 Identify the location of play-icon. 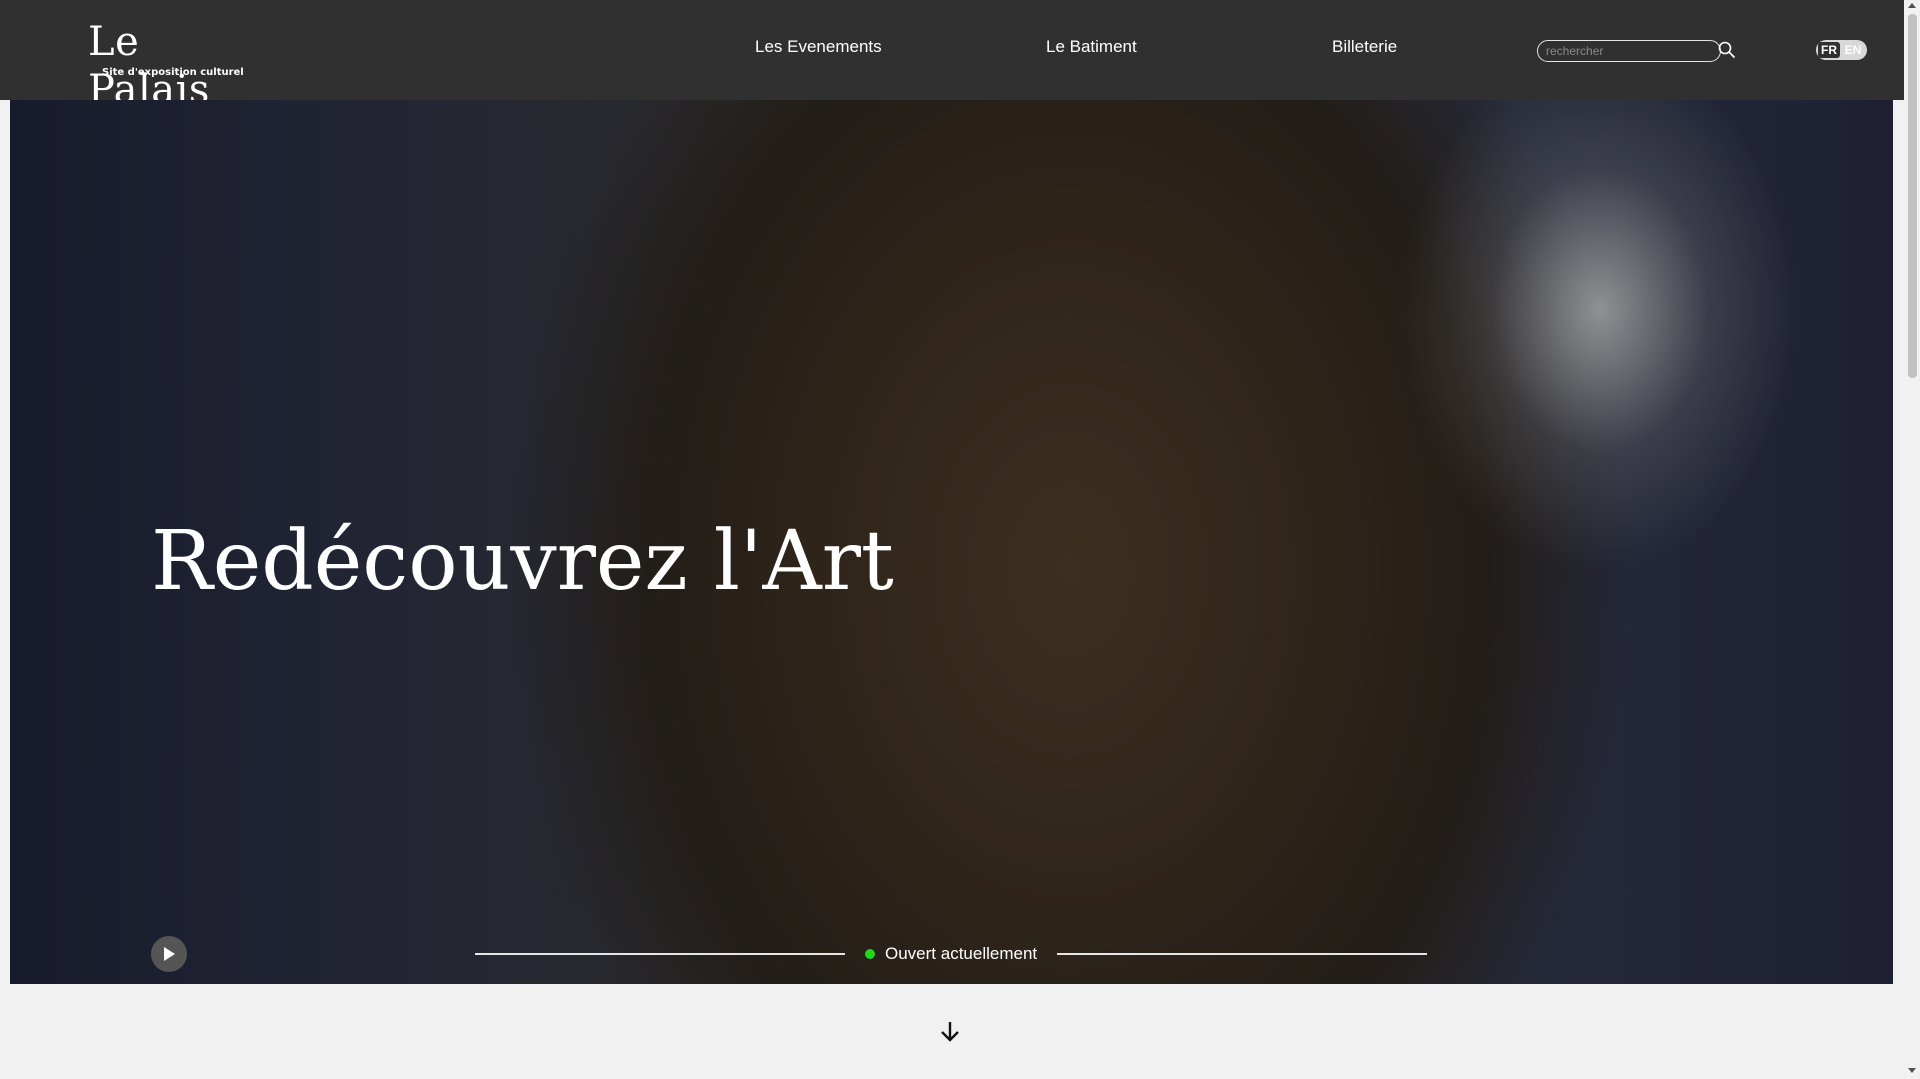
(169, 954).